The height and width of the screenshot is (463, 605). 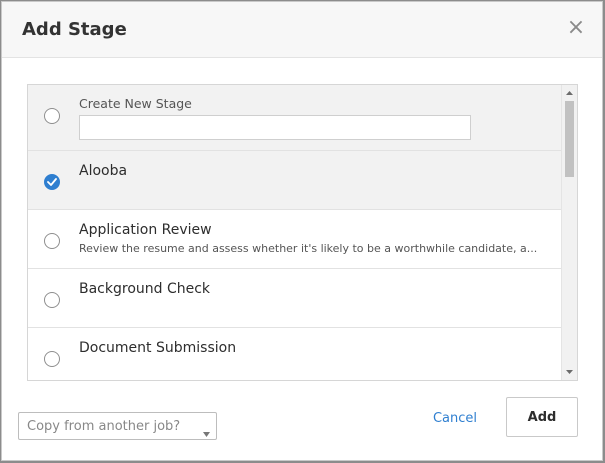 I want to click on cancel-button: Cancel, so click(x=455, y=418).